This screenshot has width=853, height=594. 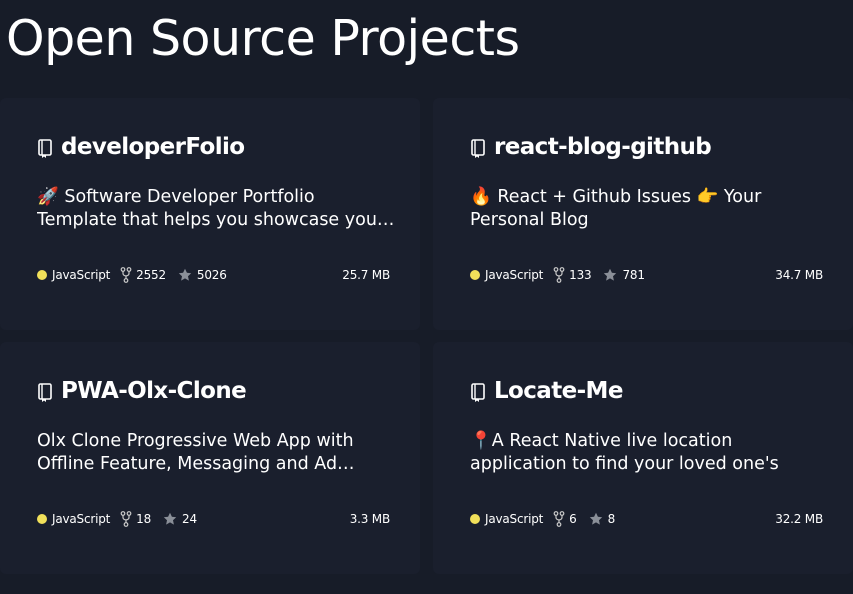 What do you see at coordinates (213, 519) in the screenshot?
I see `repo-stats: JavaScript 18 24 3.3 MB` at bounding box center [213, 519].